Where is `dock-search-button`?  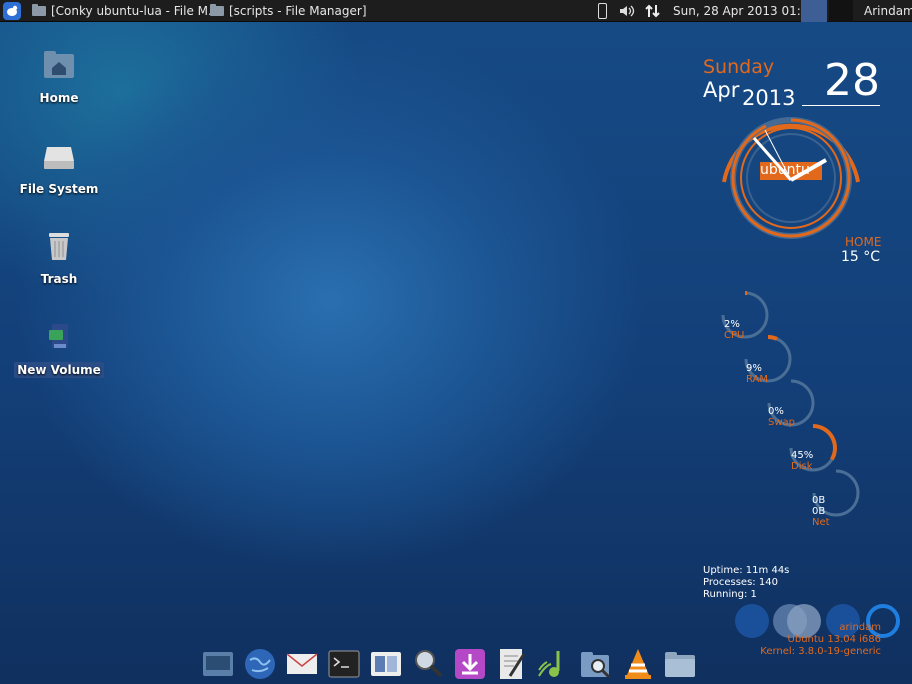
dock-search-button is located at coordinates (428, 664).